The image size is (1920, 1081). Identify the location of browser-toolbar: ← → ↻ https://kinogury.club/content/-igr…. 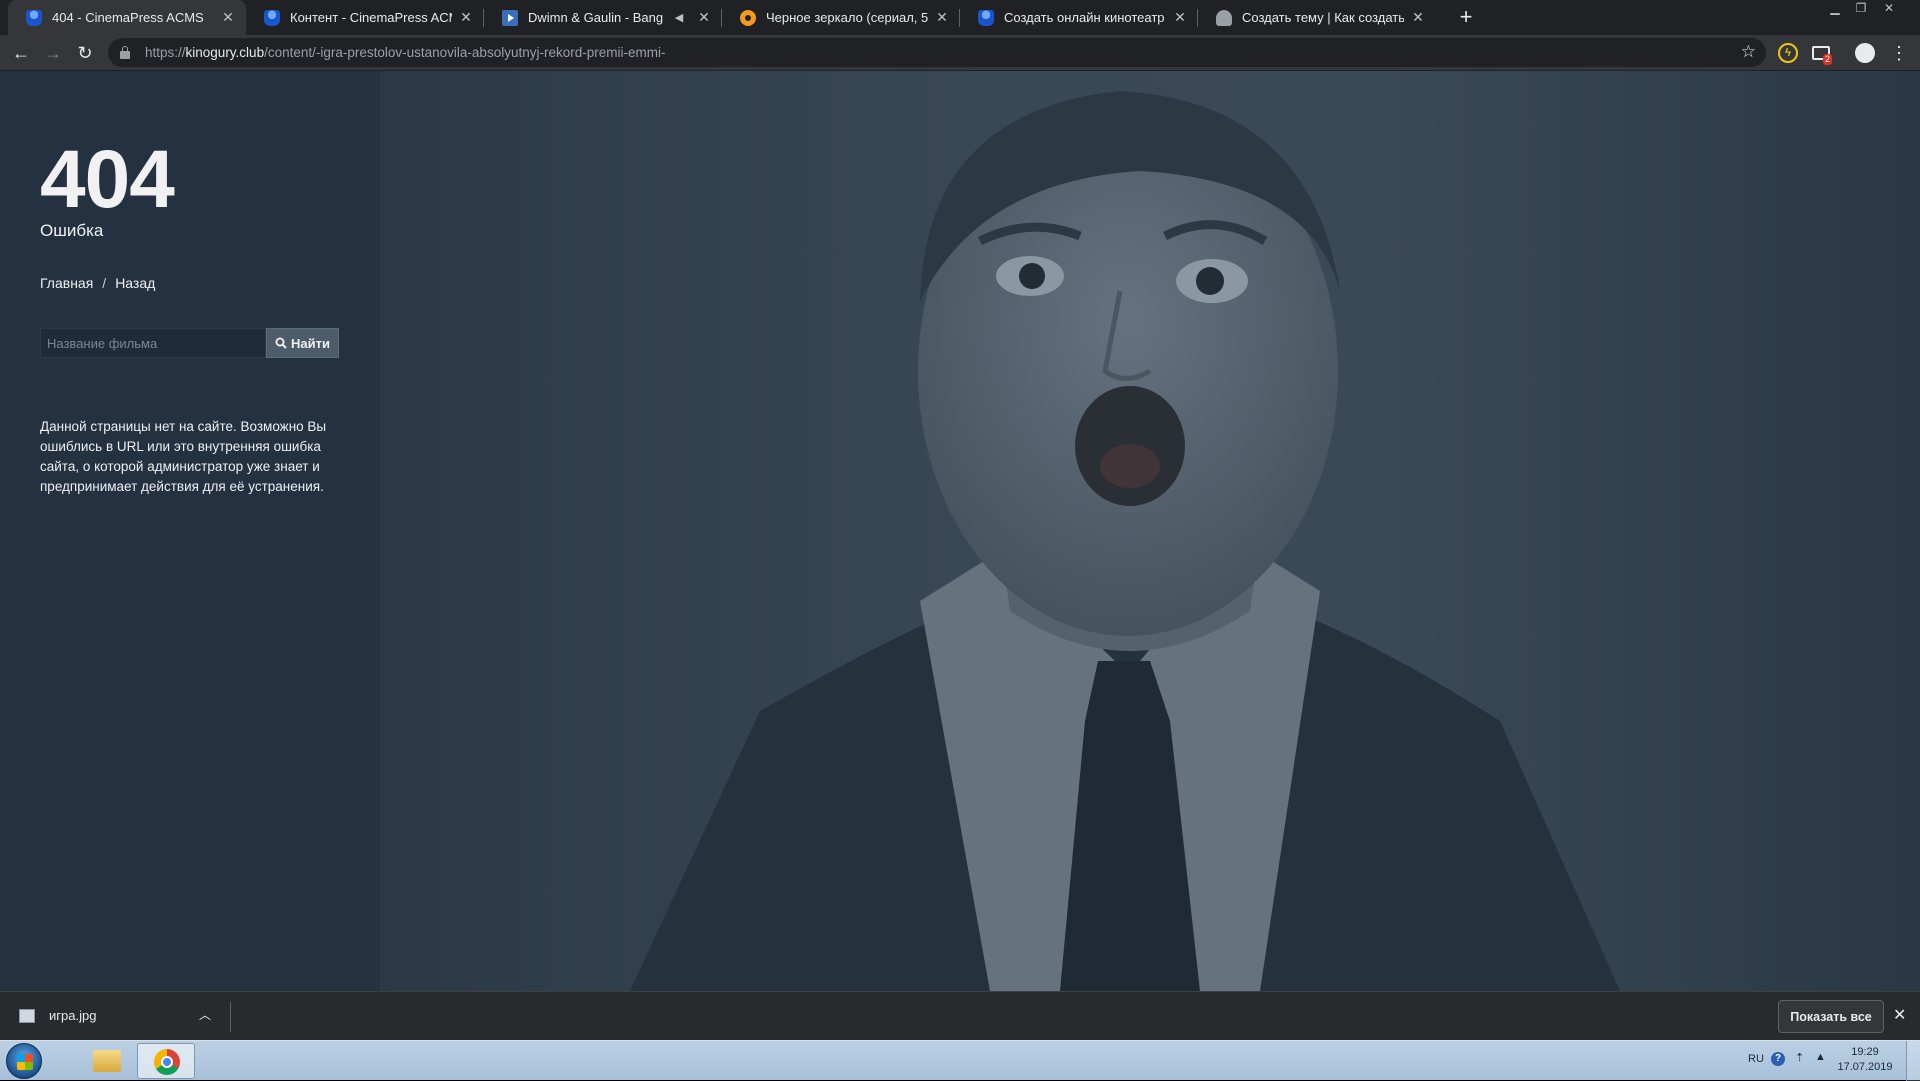
(960, 53).